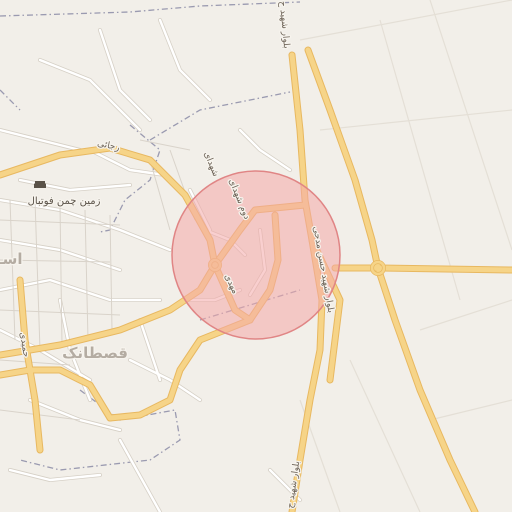 Image resolution: width=512 pixels, height=512 pixels. I want to click on town-label: قصطانک, so click(95, 353).